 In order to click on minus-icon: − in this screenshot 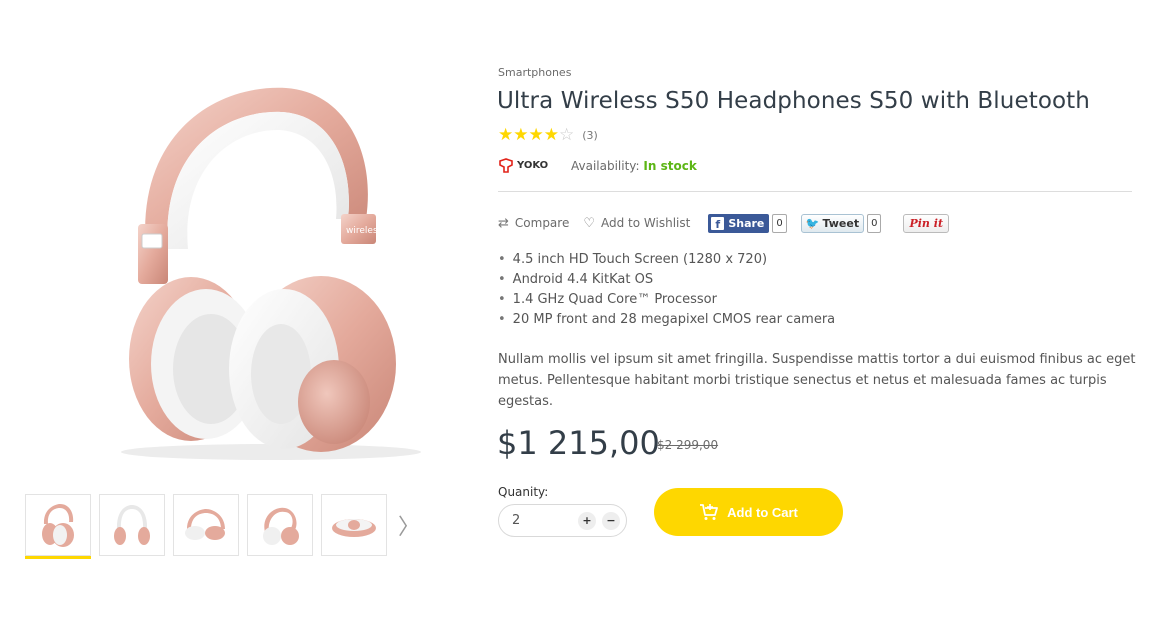, I will do `click(611, 520)`.